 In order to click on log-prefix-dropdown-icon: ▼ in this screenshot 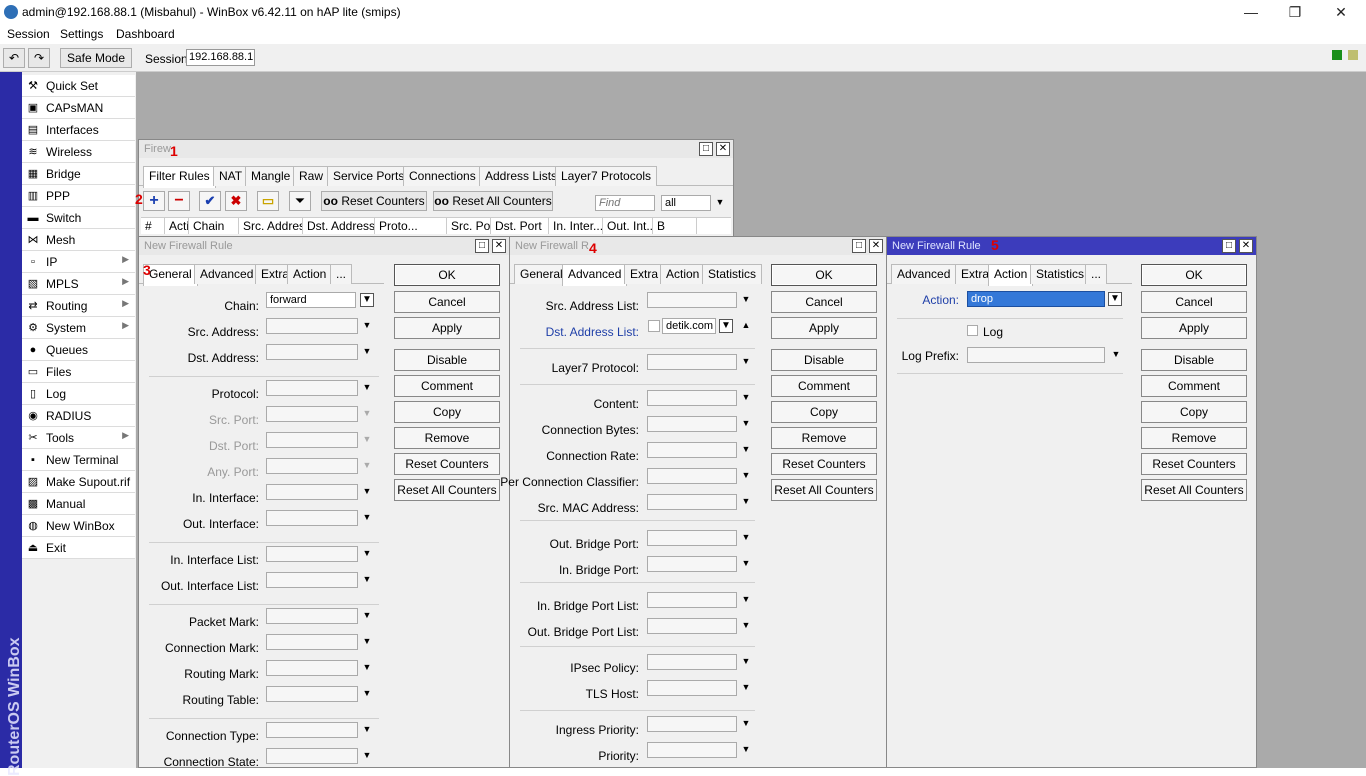, I will do `click(1116, 354)`.